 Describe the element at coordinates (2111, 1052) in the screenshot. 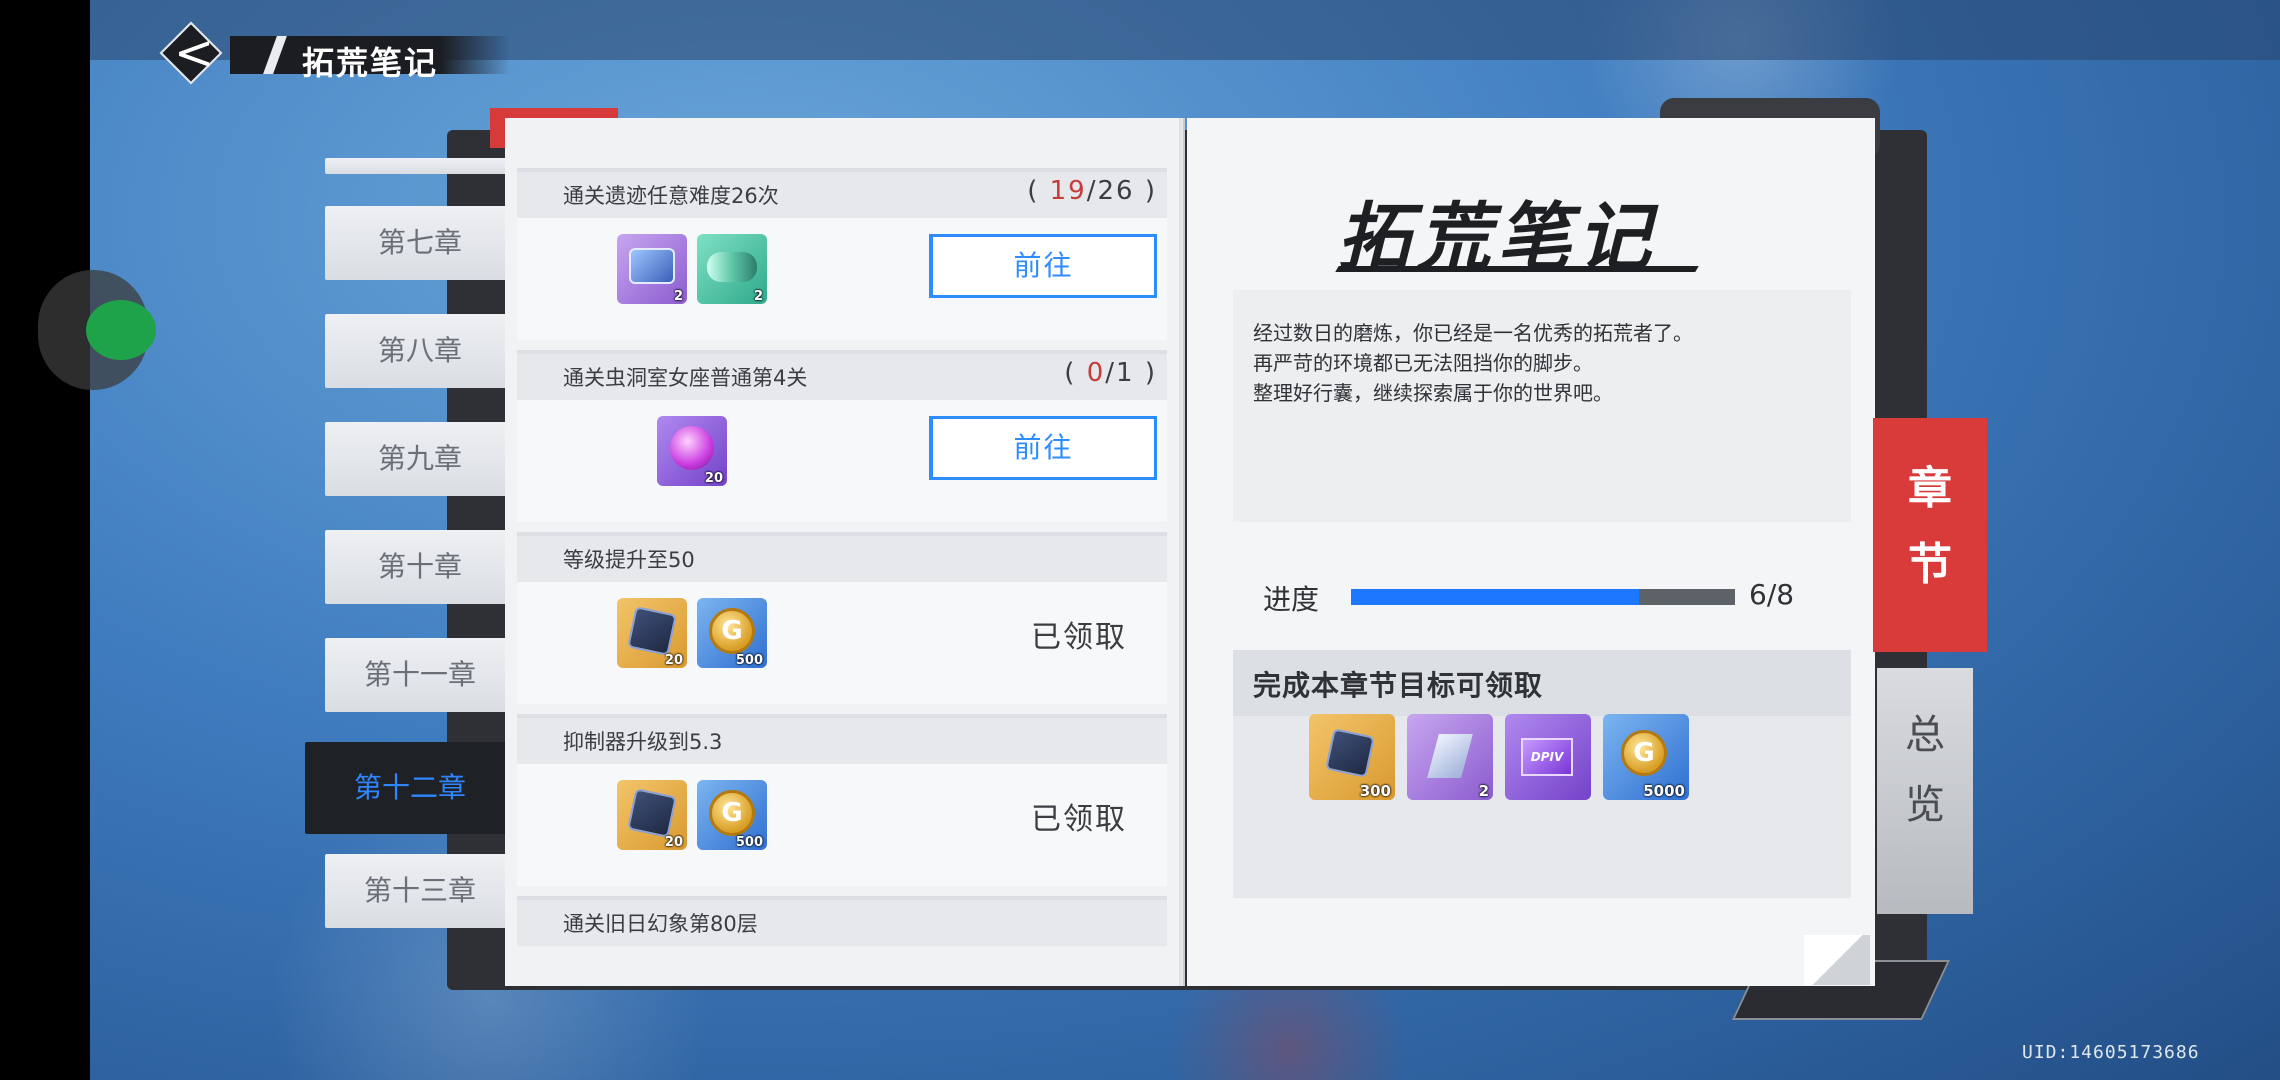

I see `uid-label: UID:14605173686` at that location.